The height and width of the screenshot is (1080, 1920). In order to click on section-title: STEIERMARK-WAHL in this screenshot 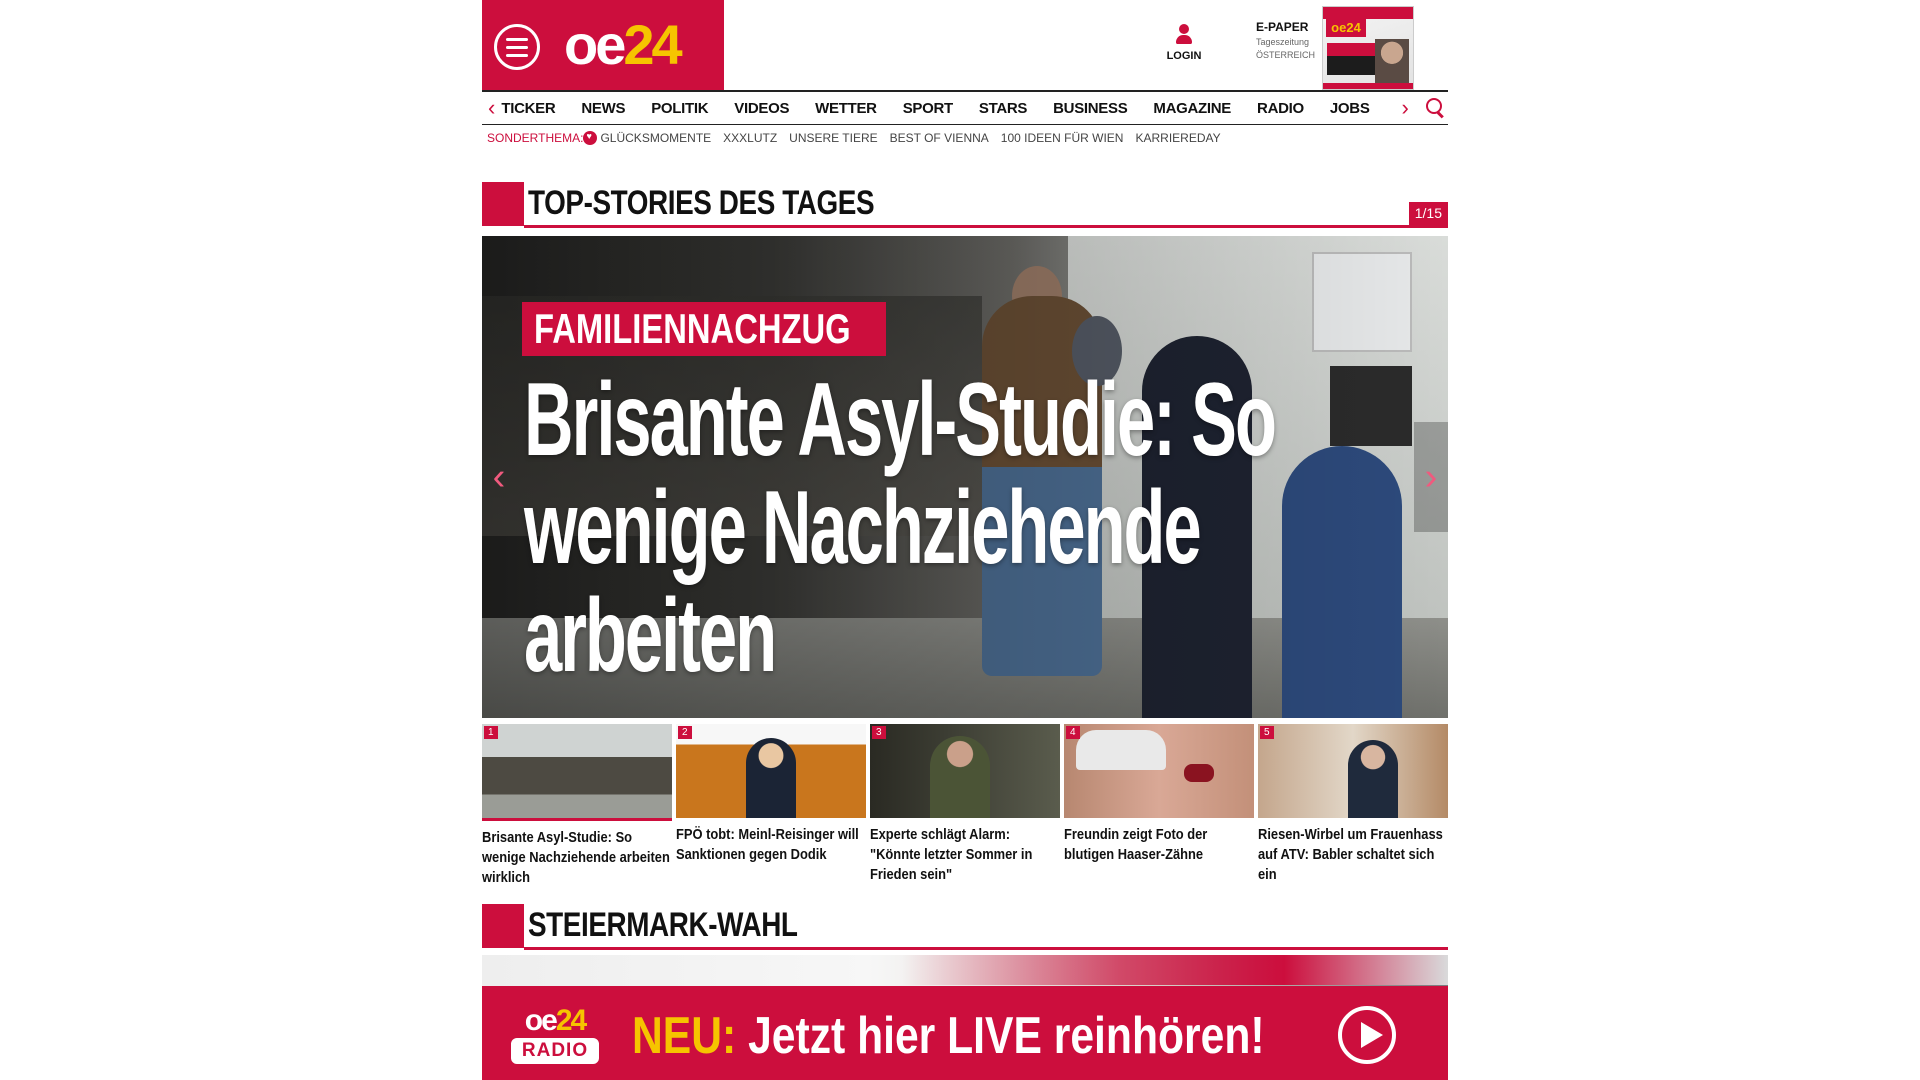, I will do `click(663, 925)`.